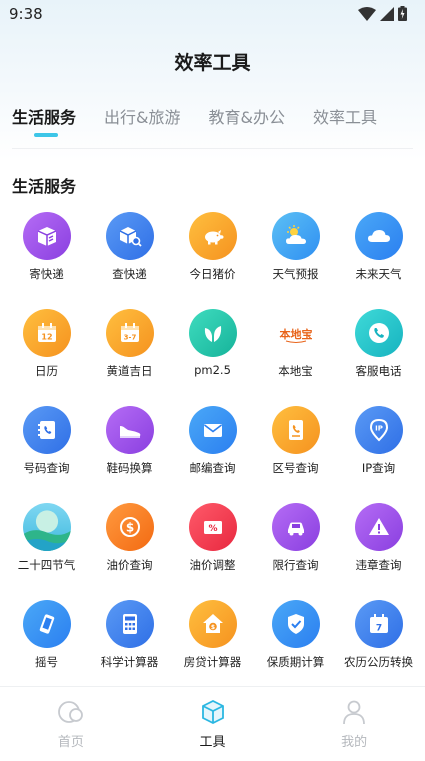  I want to click on ip-pin-icon: IP, so click(378, 430).